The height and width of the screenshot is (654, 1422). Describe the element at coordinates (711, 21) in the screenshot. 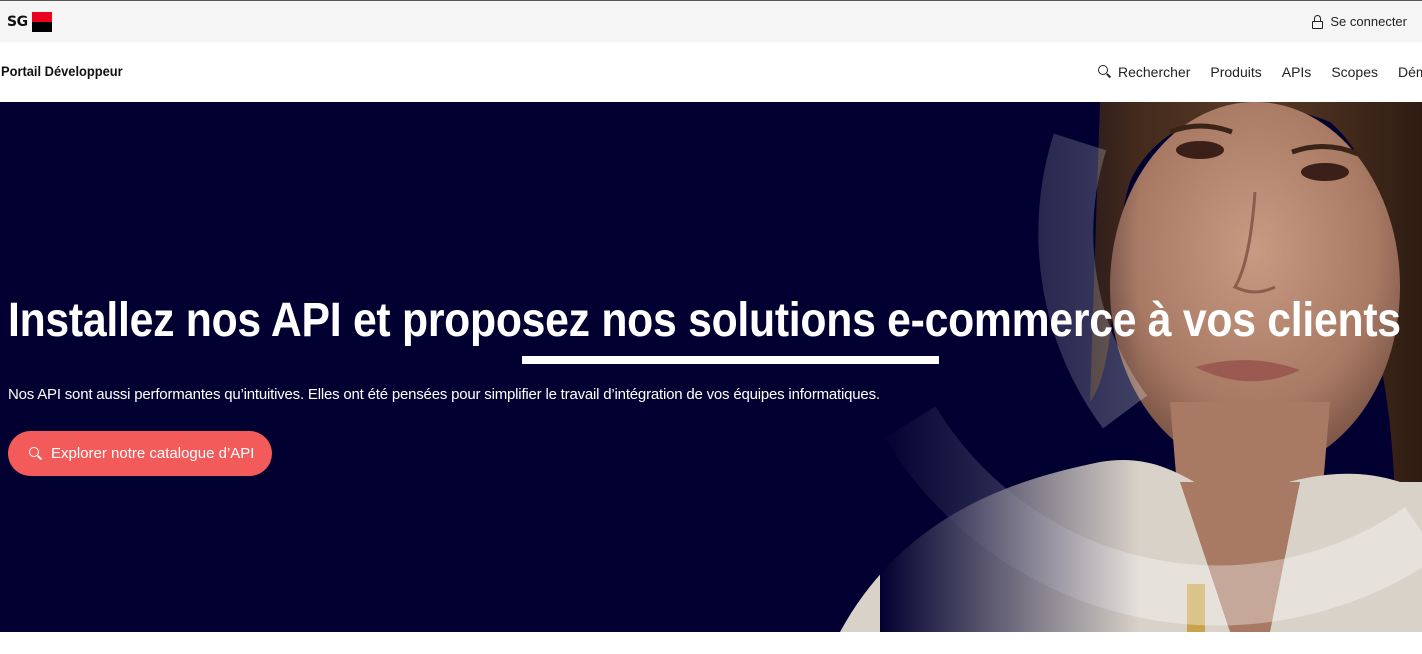

I see `top-utility-bar: SG Se connecter` at that location.